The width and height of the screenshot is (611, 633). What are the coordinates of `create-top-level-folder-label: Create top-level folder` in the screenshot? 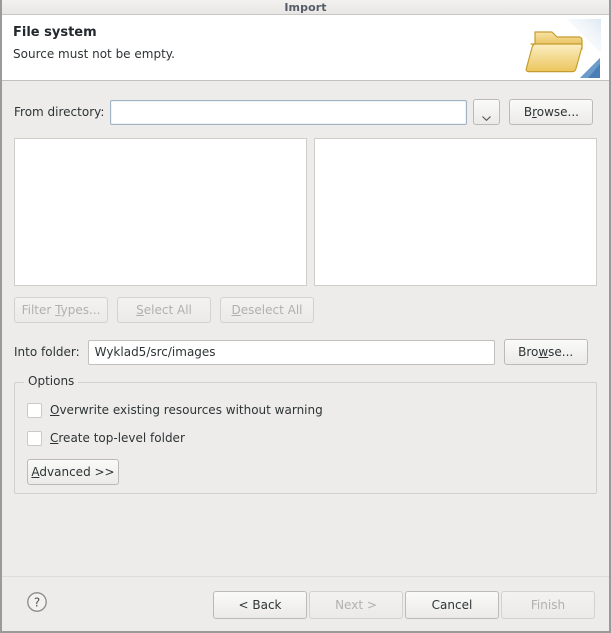 It's located at (117, 438).